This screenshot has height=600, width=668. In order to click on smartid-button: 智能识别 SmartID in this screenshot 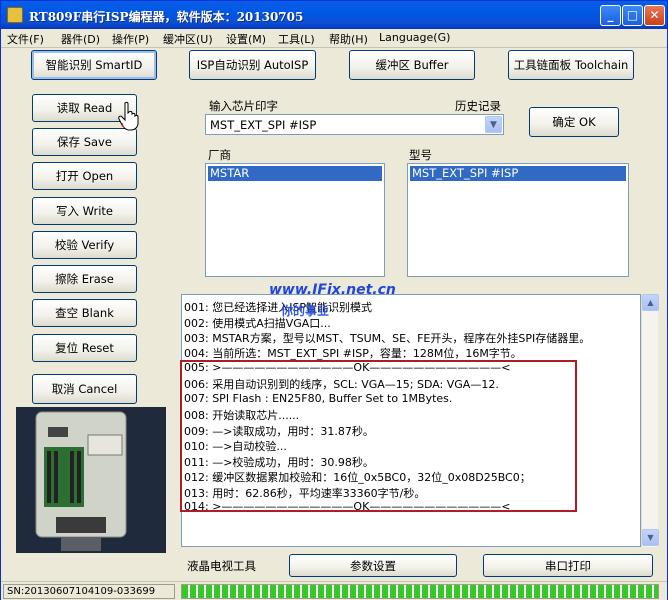, I will do `click(94, 65)`.